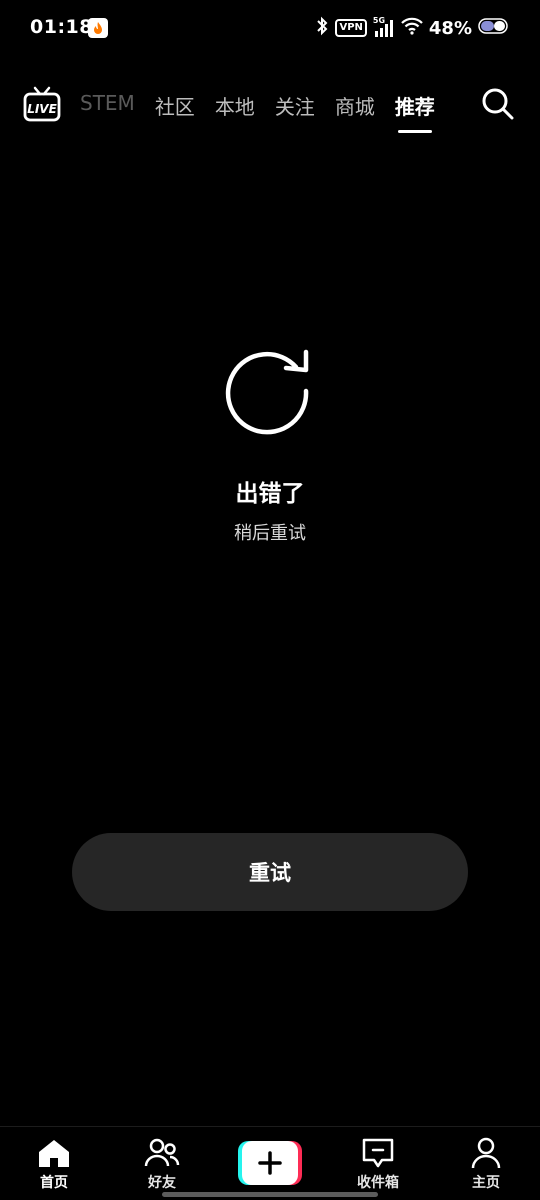  What do you see at coordinates (270, 1194) in the screenshot?
I see `home-indicator` at bounding box center [270, 1194].